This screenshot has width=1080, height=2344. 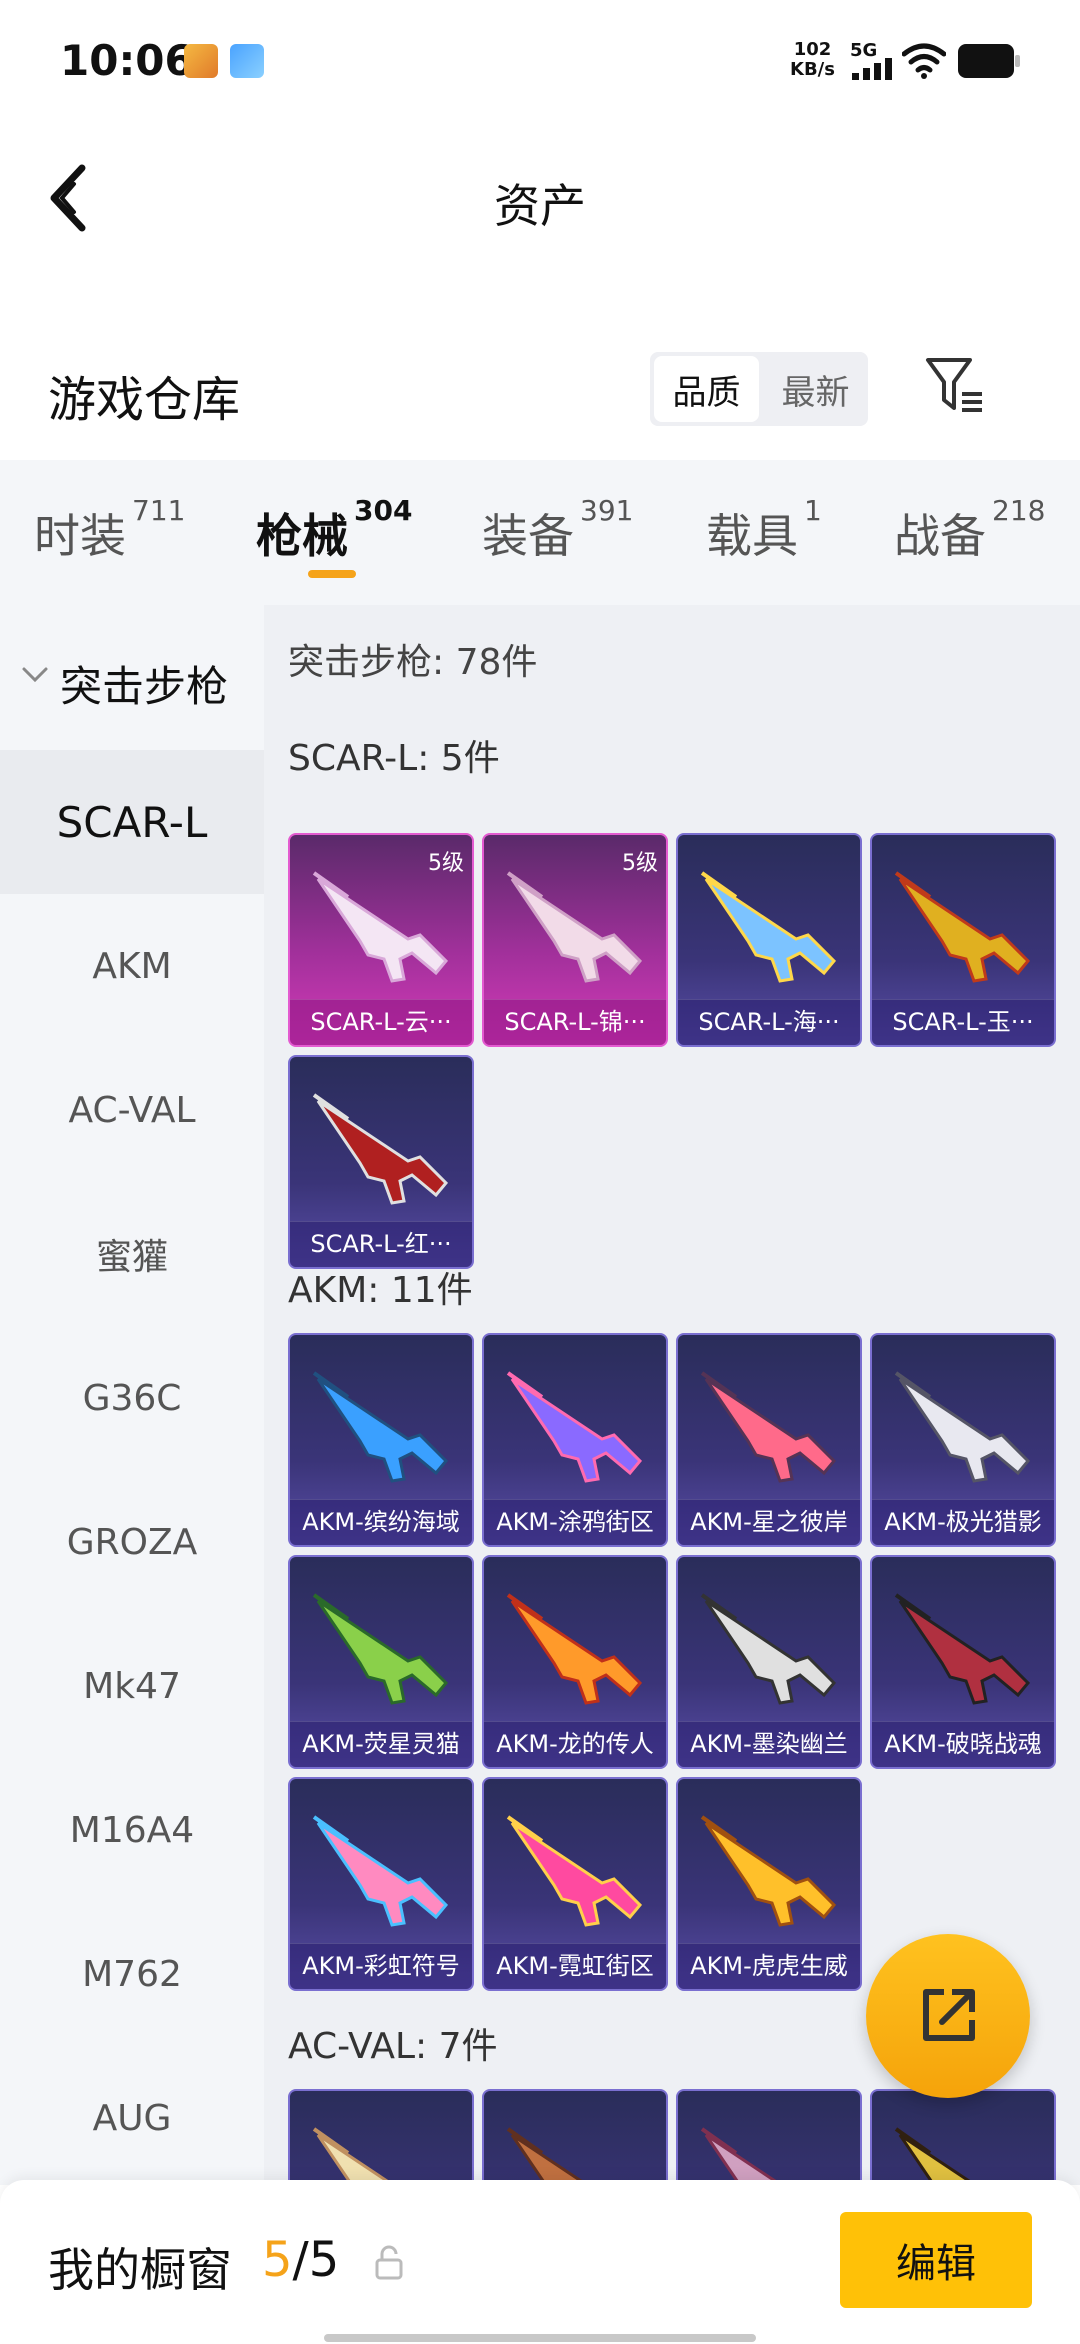 I want to click on item-card: 5级 SCAR-L-锦···, so click(x=575, y=940).